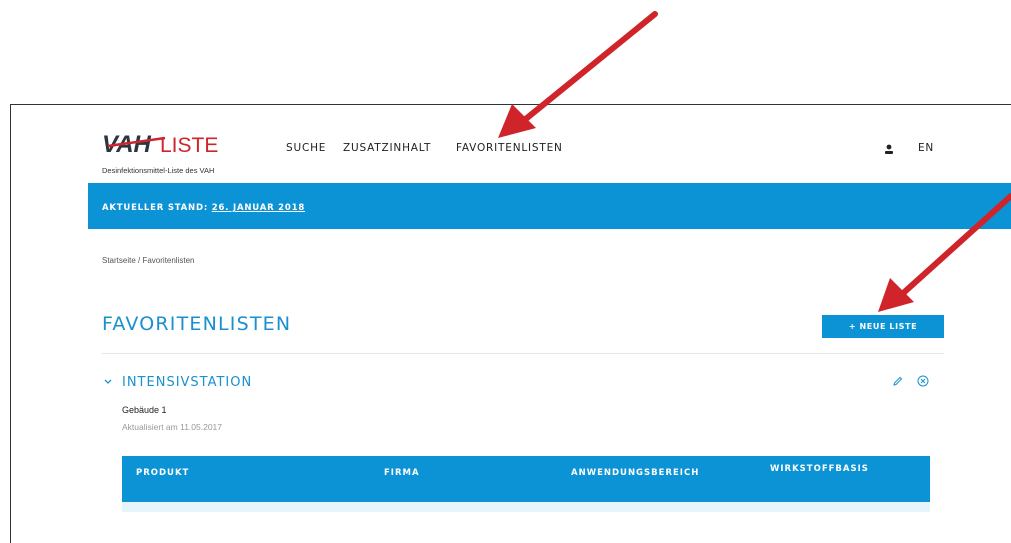 This screenshot has height=543, width=1011. Describe the element at coordinates (523, 353) in the screenshot. I see `divider` at that location.